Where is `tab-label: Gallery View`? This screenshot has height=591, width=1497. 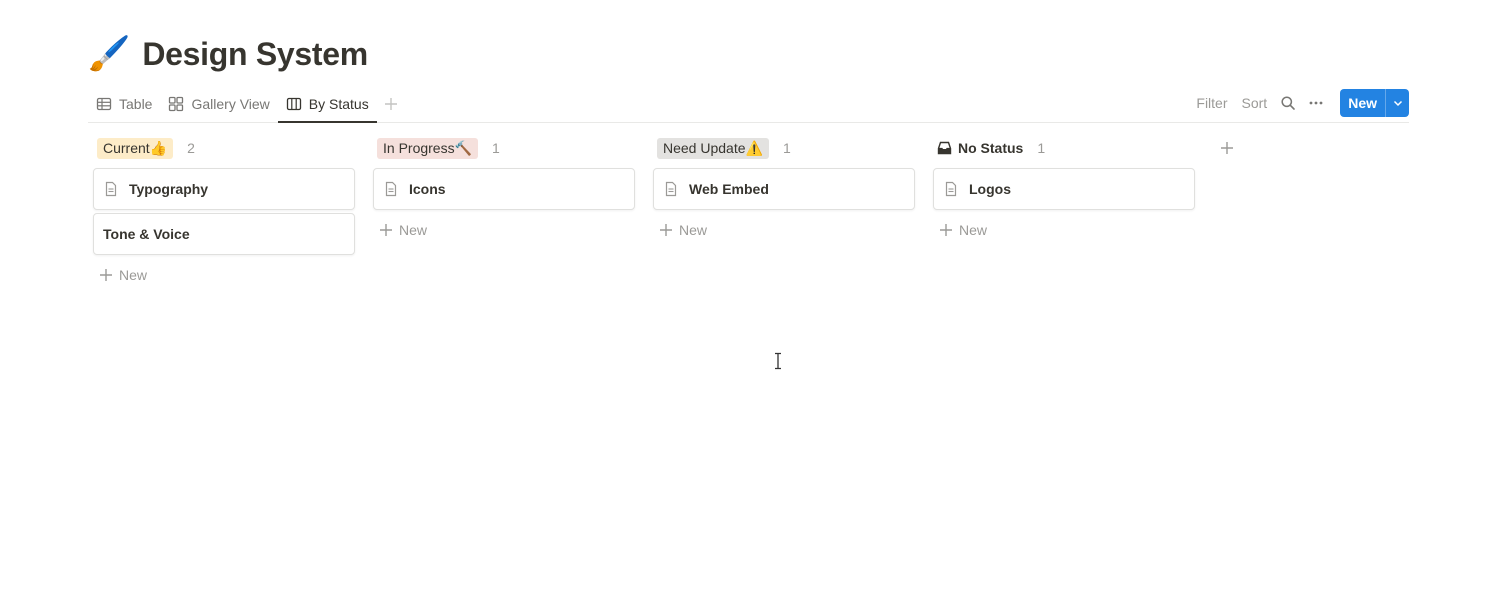 tab-label: Gallery View is located at coordinates (230, 104).